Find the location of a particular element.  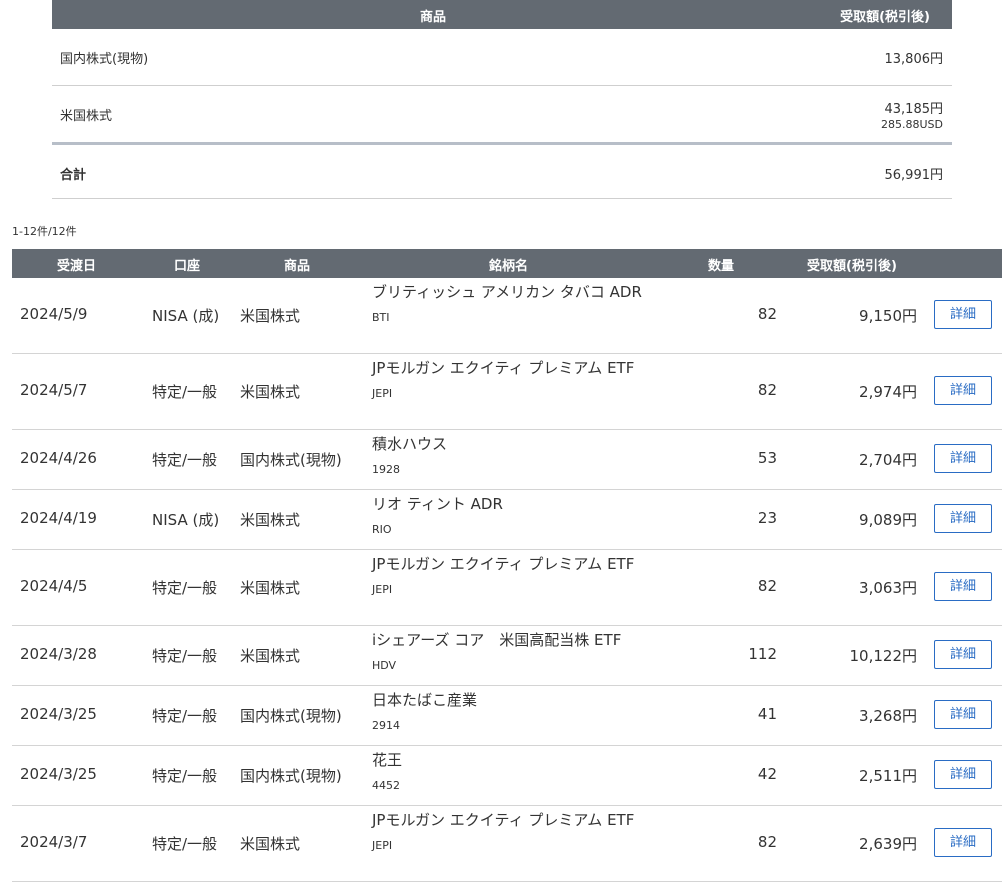

quantity-cell: 42 is located at coordinates (767, 774).